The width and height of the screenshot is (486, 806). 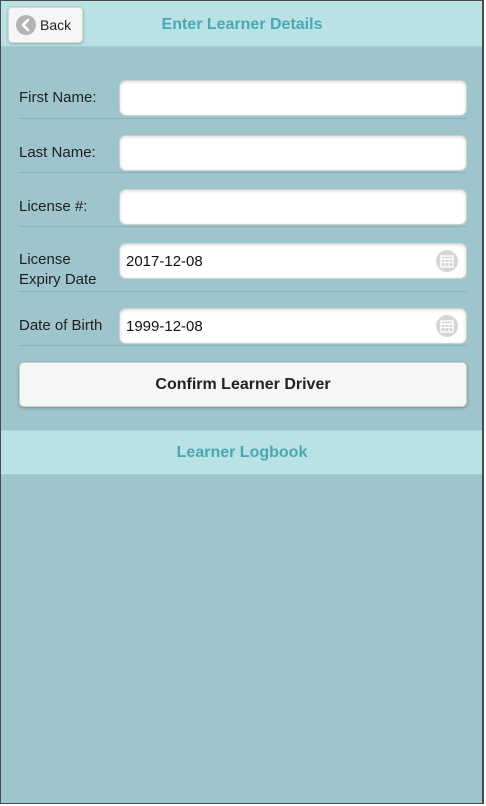 I want to click on first-name-label: First Name:, so click(x=58, y=97).